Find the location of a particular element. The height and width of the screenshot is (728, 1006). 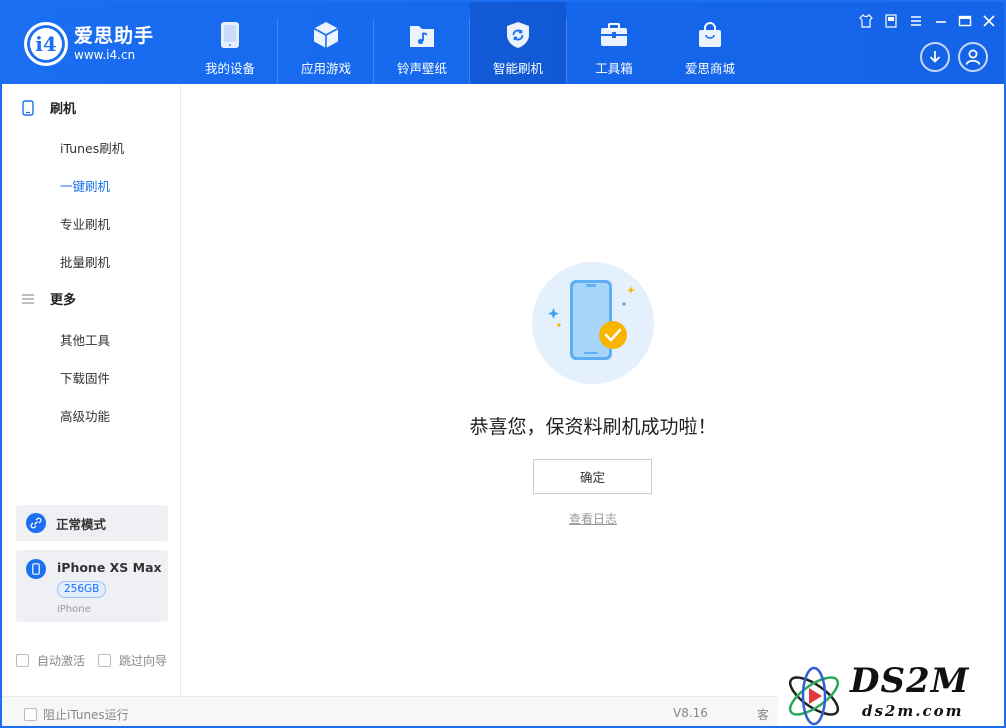

skip-guide-checkbox: 跳过向导 is located at coordinates (132, 660).